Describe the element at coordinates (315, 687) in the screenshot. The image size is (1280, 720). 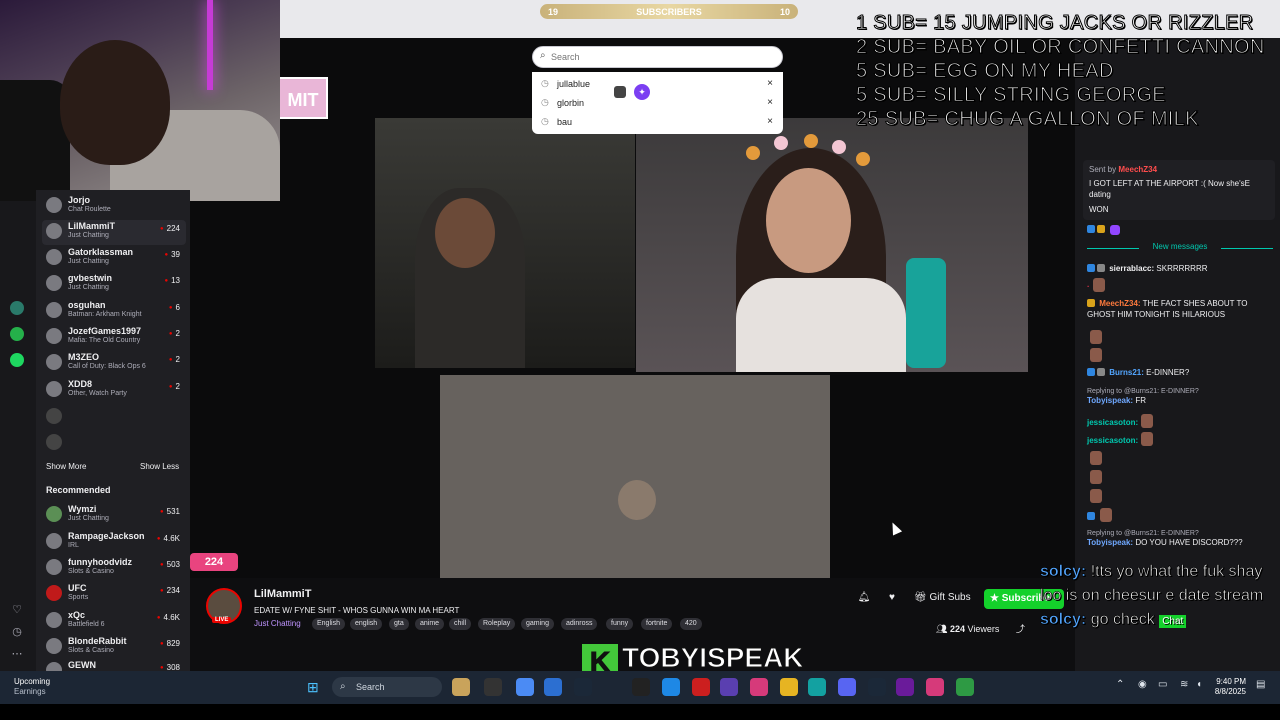
I see `windows-start-icon: ⊞` at that location.